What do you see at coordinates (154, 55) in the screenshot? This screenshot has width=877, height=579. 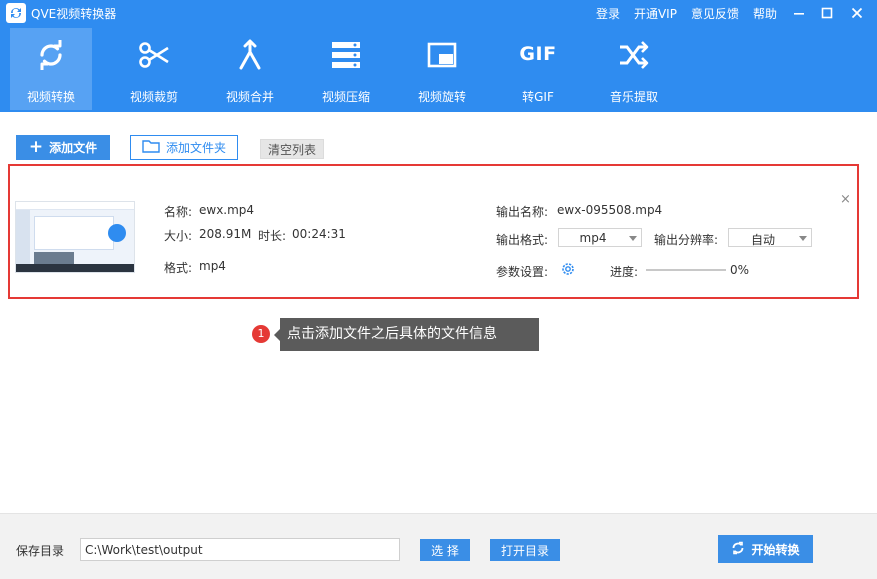 I see `scissors-icon` at bounding box center [154, 55].